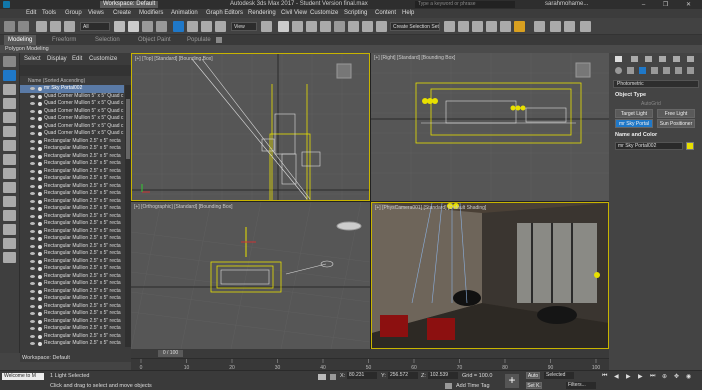 This screenshot has width=702, height=390. I want to click on display-tab-icon, so click(676, 59).